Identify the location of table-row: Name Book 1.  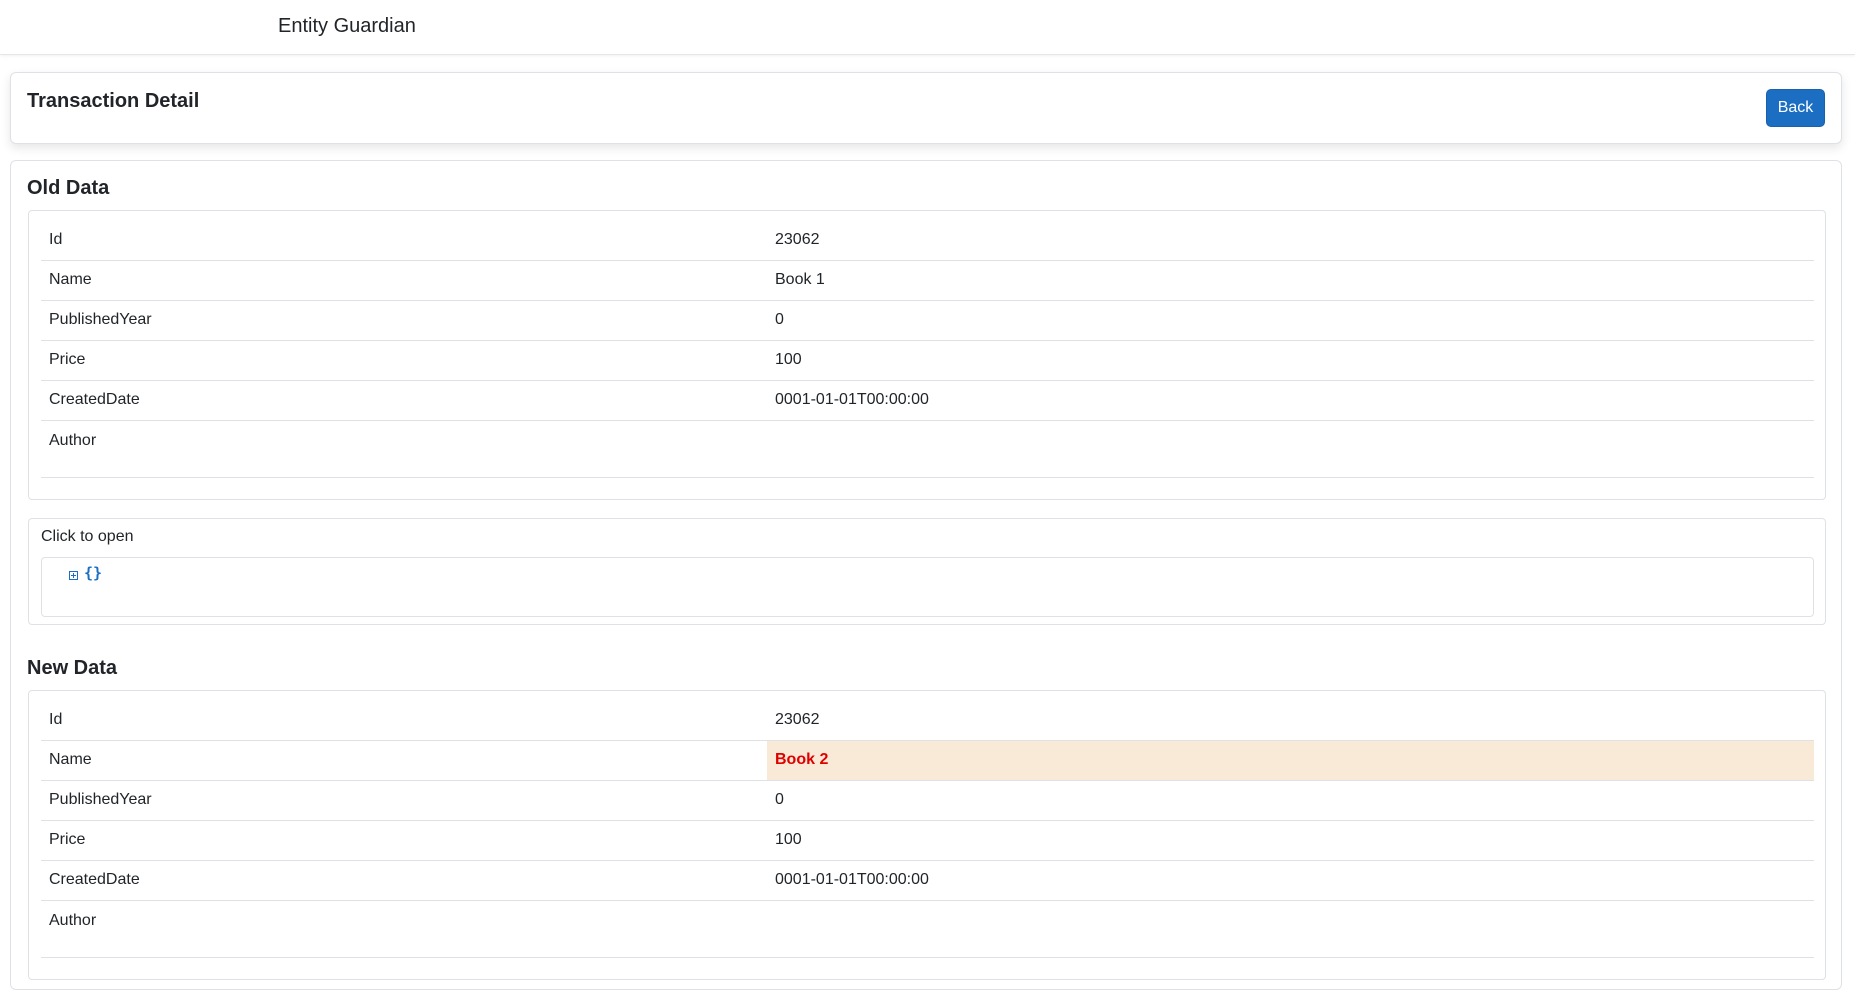
(927, 280).